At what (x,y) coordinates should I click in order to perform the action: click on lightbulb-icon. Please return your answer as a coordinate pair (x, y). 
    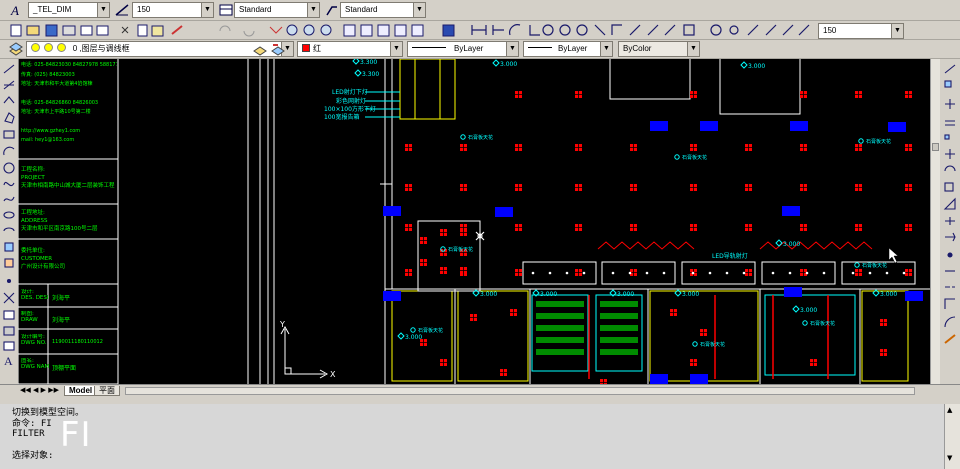
    Looking at the image, I should click on (35, 47).